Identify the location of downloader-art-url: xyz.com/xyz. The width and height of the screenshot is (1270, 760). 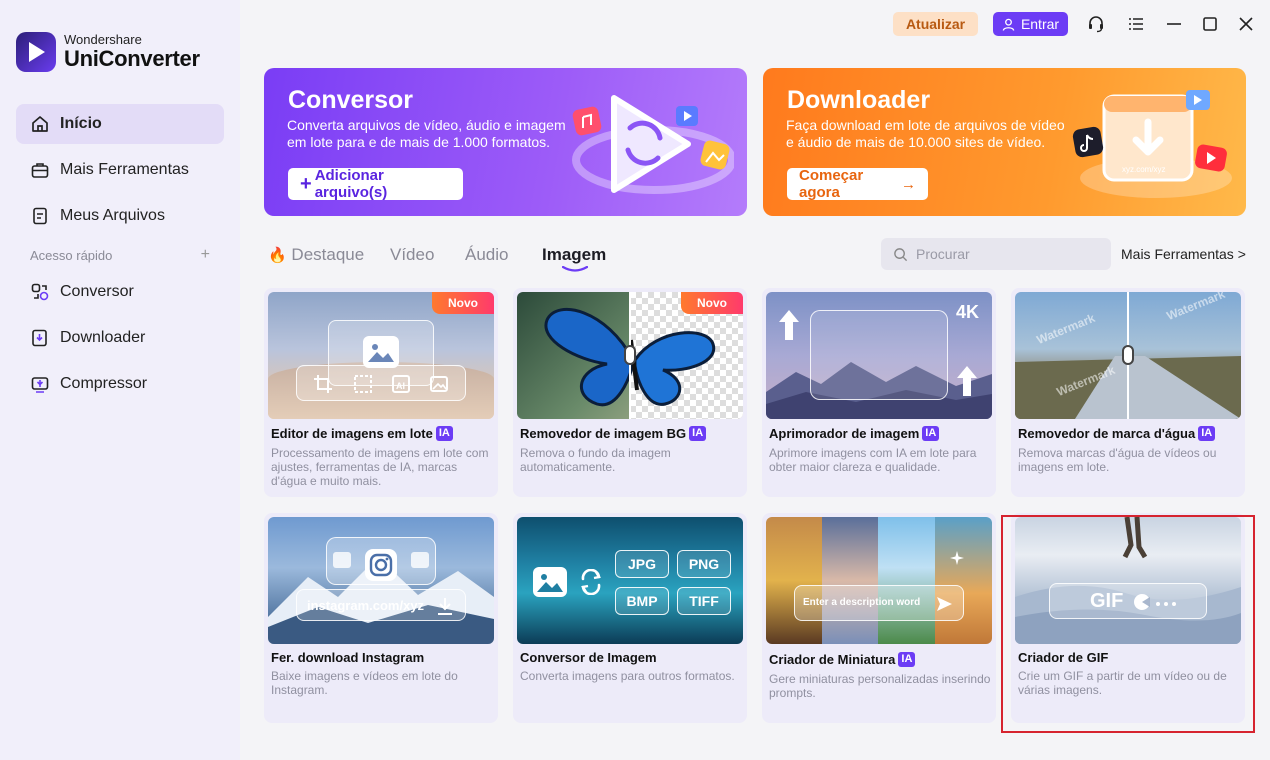
(1144, 169).